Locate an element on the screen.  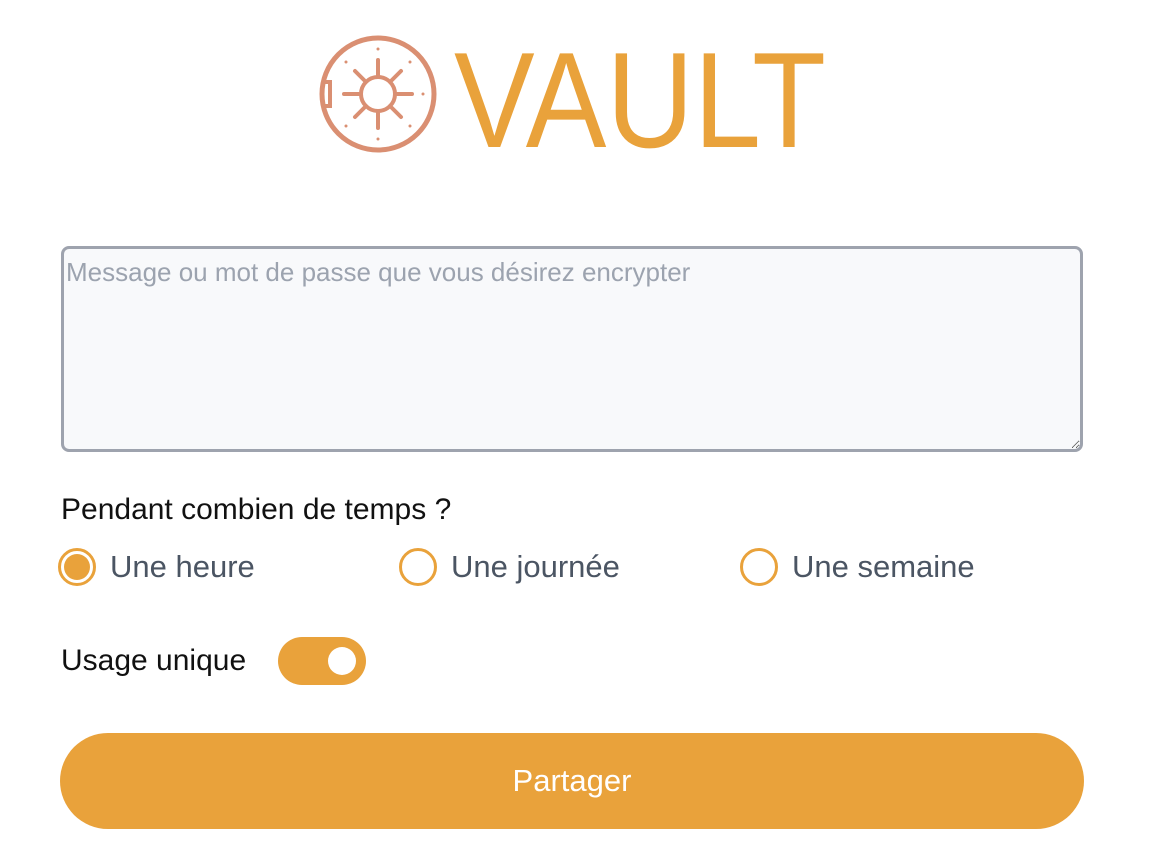
radio-label: Une semaine is located at coordinates (883, 566).